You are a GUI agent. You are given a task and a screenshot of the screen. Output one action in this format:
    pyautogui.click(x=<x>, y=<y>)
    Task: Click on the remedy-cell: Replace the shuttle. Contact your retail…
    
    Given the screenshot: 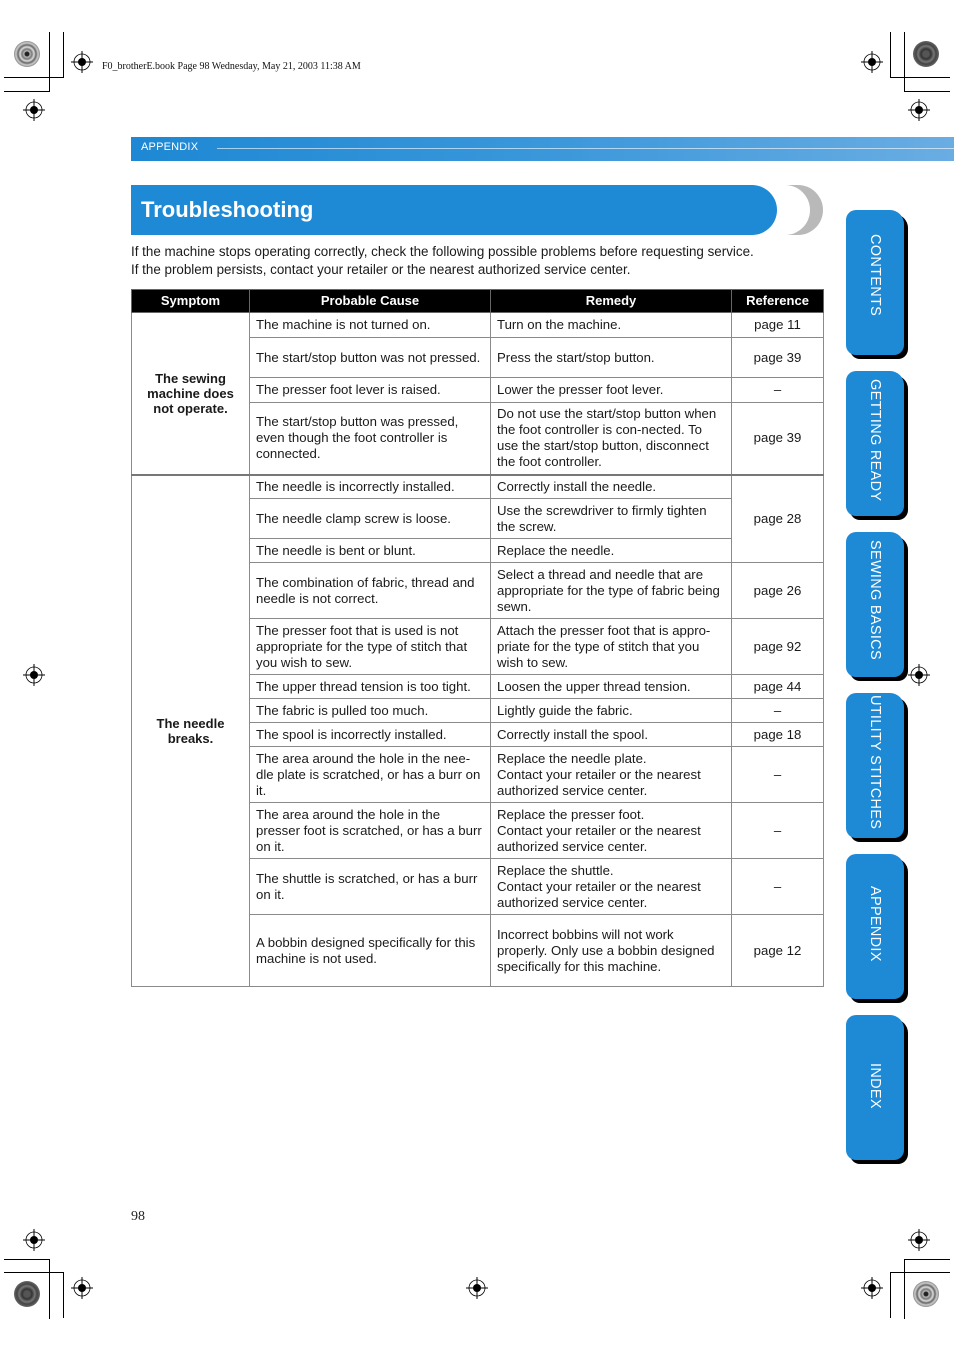 What is the action you would take?
    pyautogui.click(x=611, y=886)
    